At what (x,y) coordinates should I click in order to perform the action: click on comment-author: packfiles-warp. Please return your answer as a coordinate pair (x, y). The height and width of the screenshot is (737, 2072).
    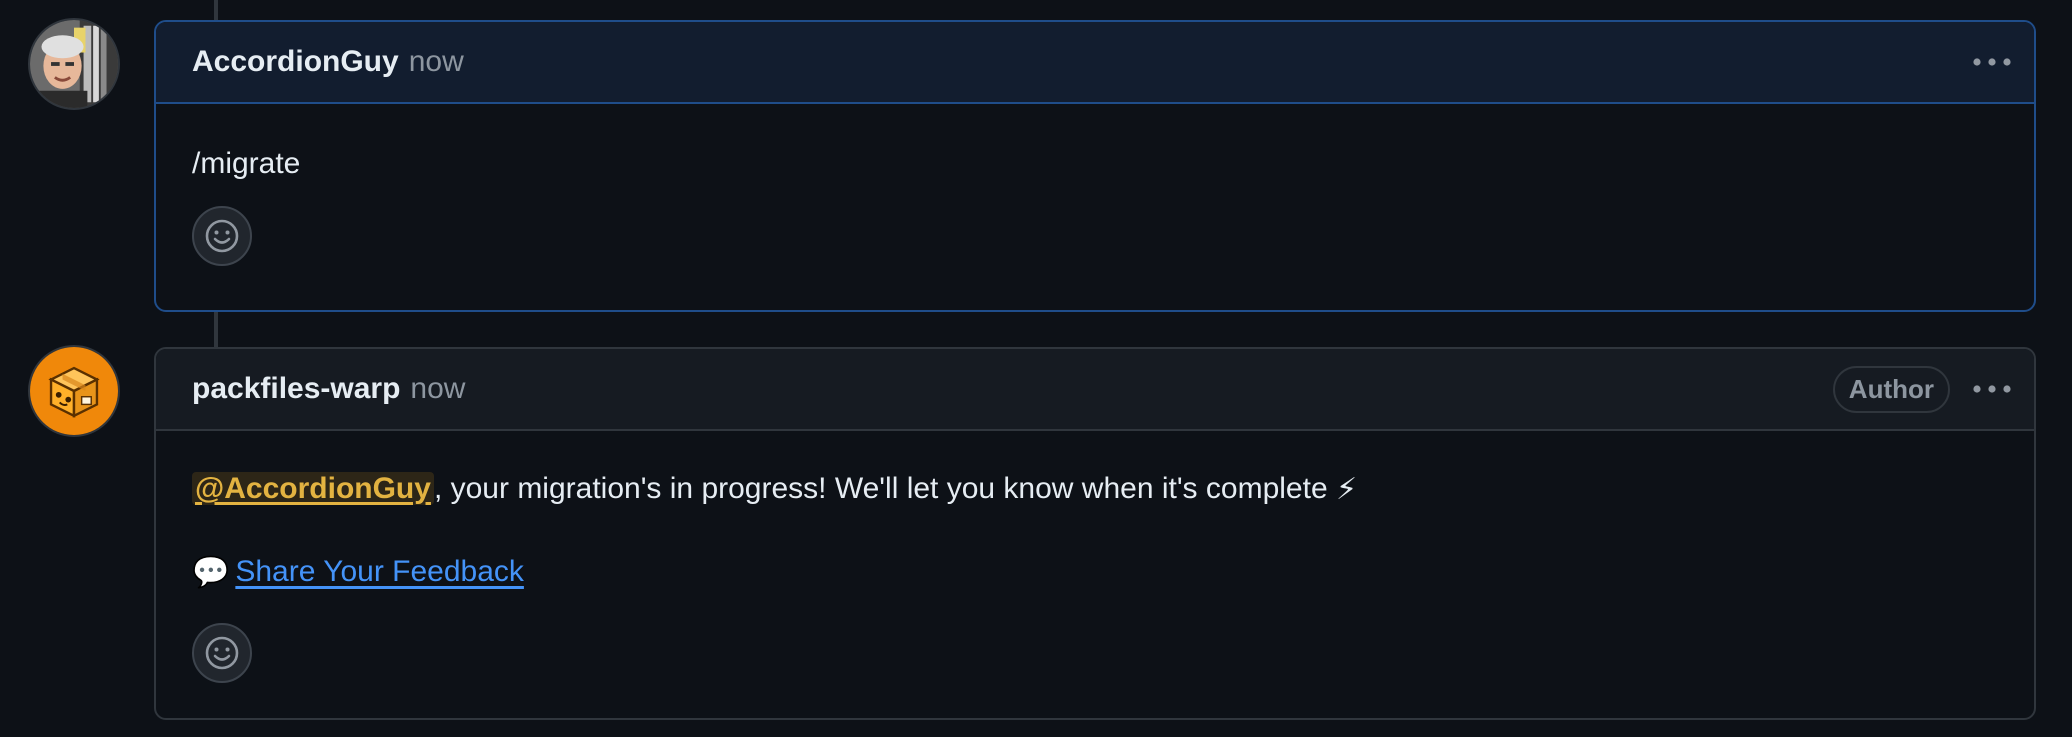
    Looking at the image, I should click on (296, 389).